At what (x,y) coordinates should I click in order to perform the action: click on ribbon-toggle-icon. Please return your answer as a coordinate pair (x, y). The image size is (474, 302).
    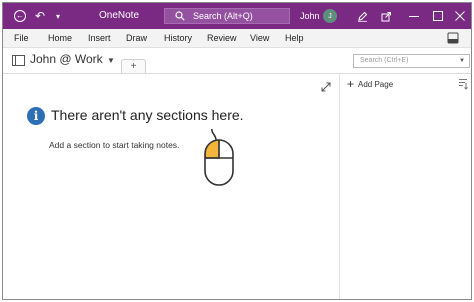
    Looking at the image, I should click on (453, 38).